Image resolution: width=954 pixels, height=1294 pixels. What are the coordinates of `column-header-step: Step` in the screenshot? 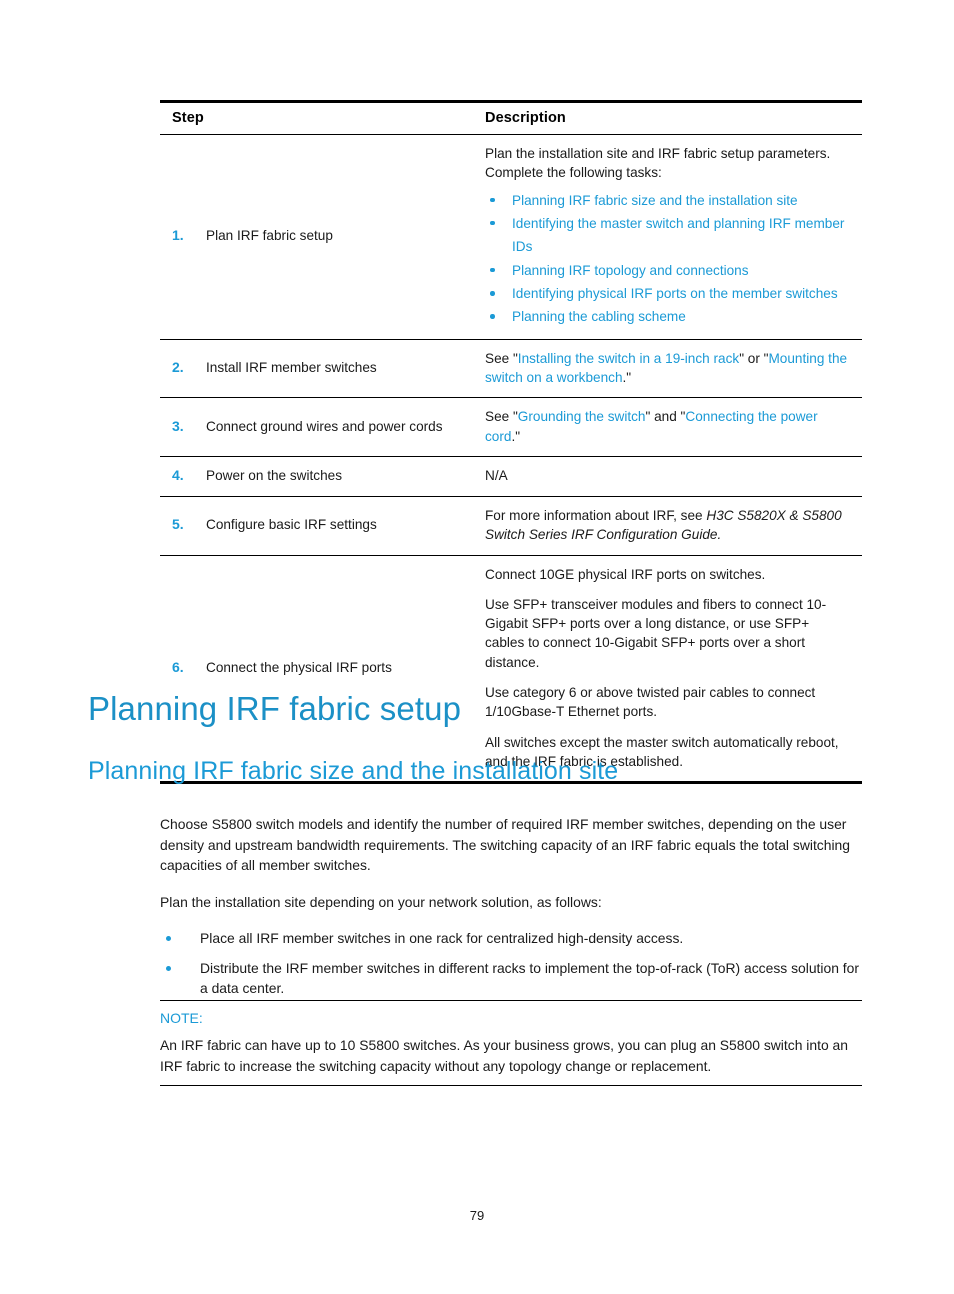 It's located at (188, 118).